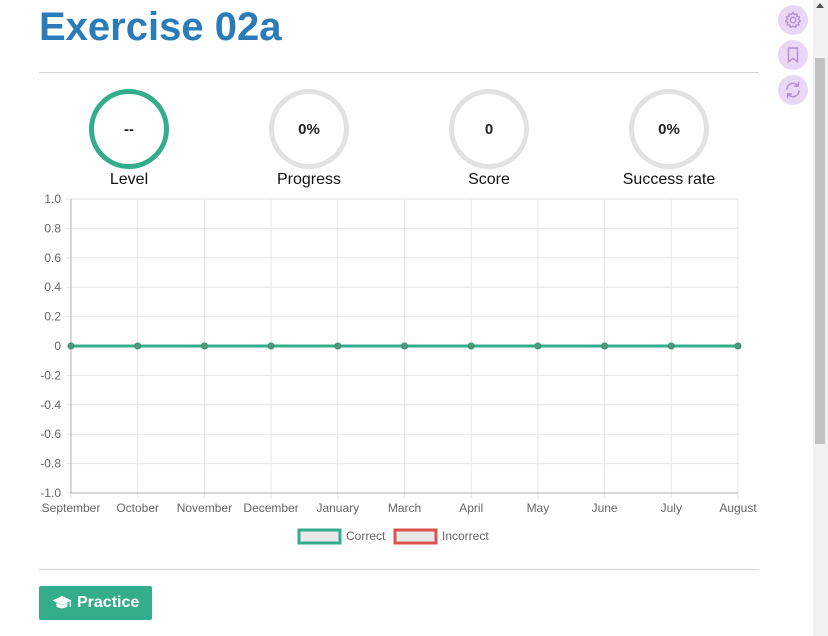  What do you see at coordinates (52, 228) in the screenshot?
I see `y-tick-label: 0.8` at bounding box center [52, 228].